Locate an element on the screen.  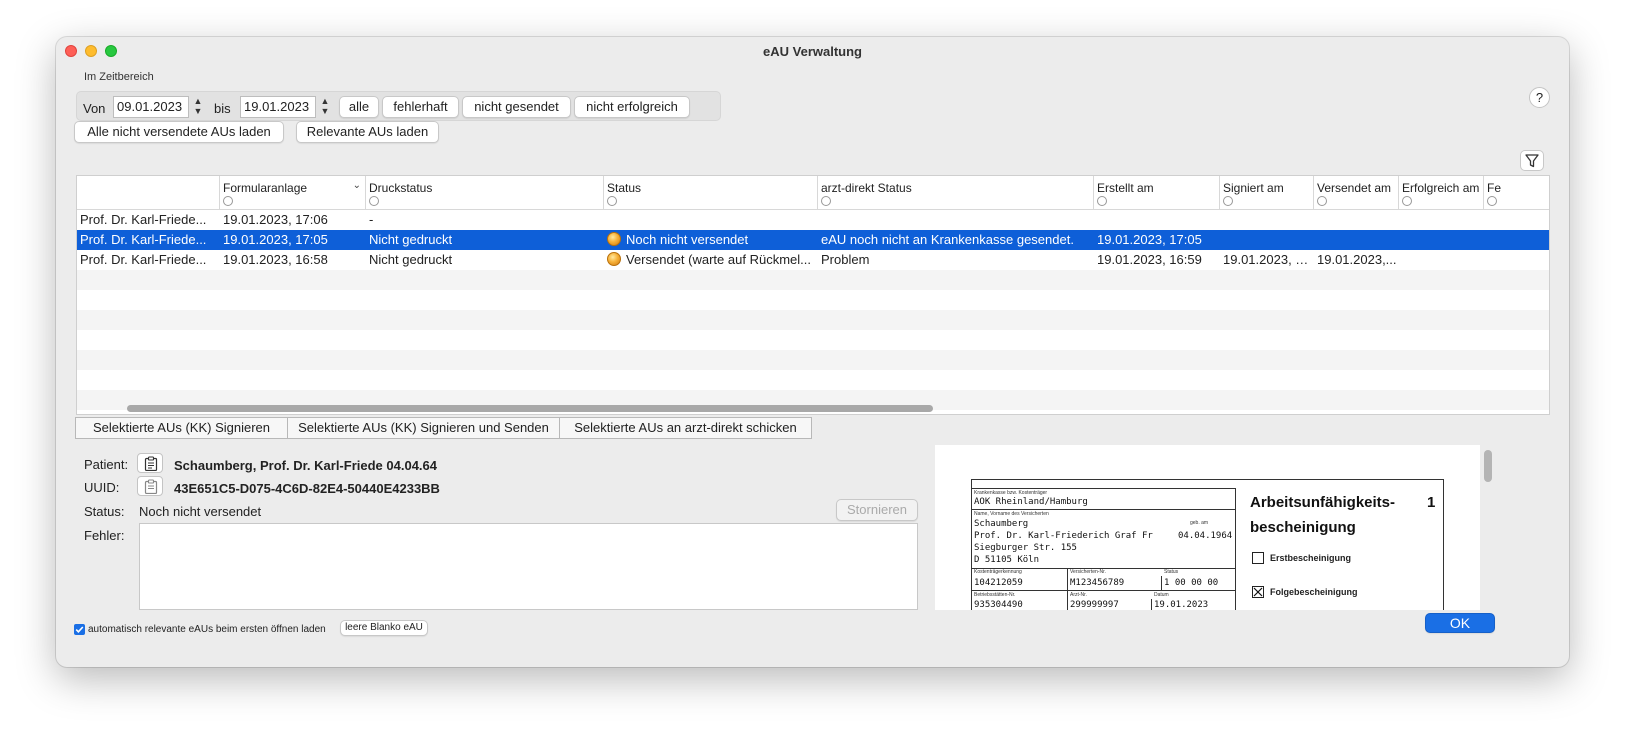
folgebescheinigung-checkbox is located at coordinates (1258, 592).